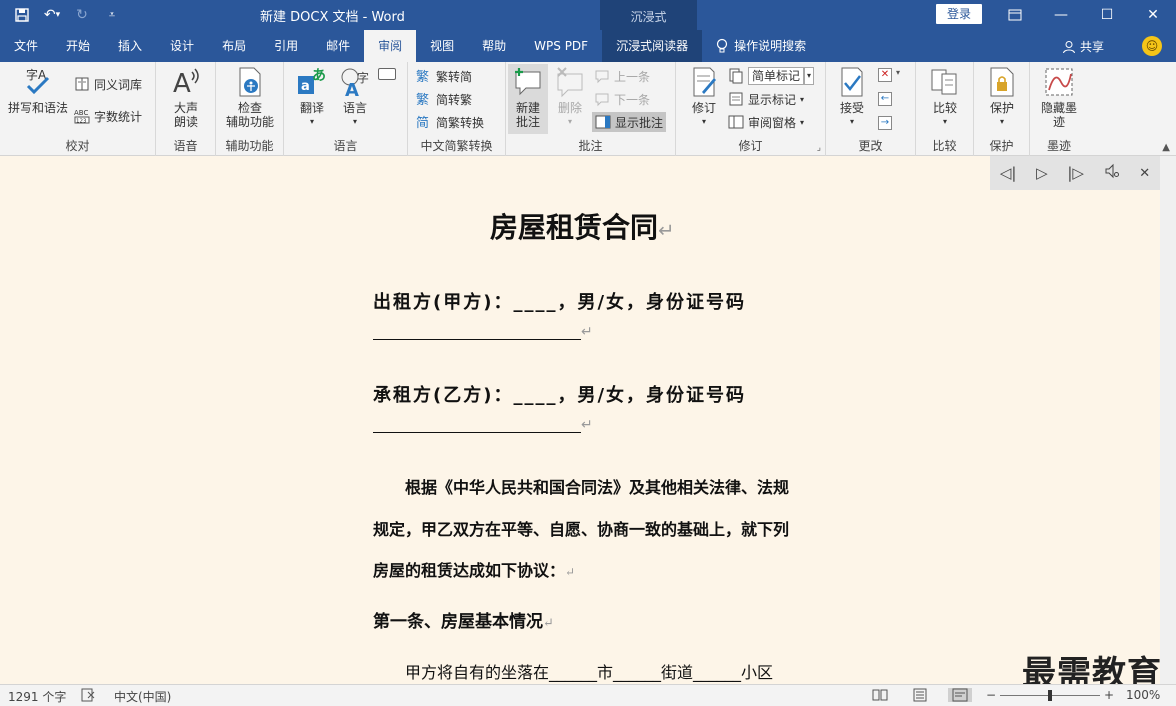 The width and height of the screenshot is (1176, 706). What do you see at coordinates (444, 76) in the screenshot?
I see `traditional-to-simplified-button: 繁 繁转简` at bounding box center [444, 76].